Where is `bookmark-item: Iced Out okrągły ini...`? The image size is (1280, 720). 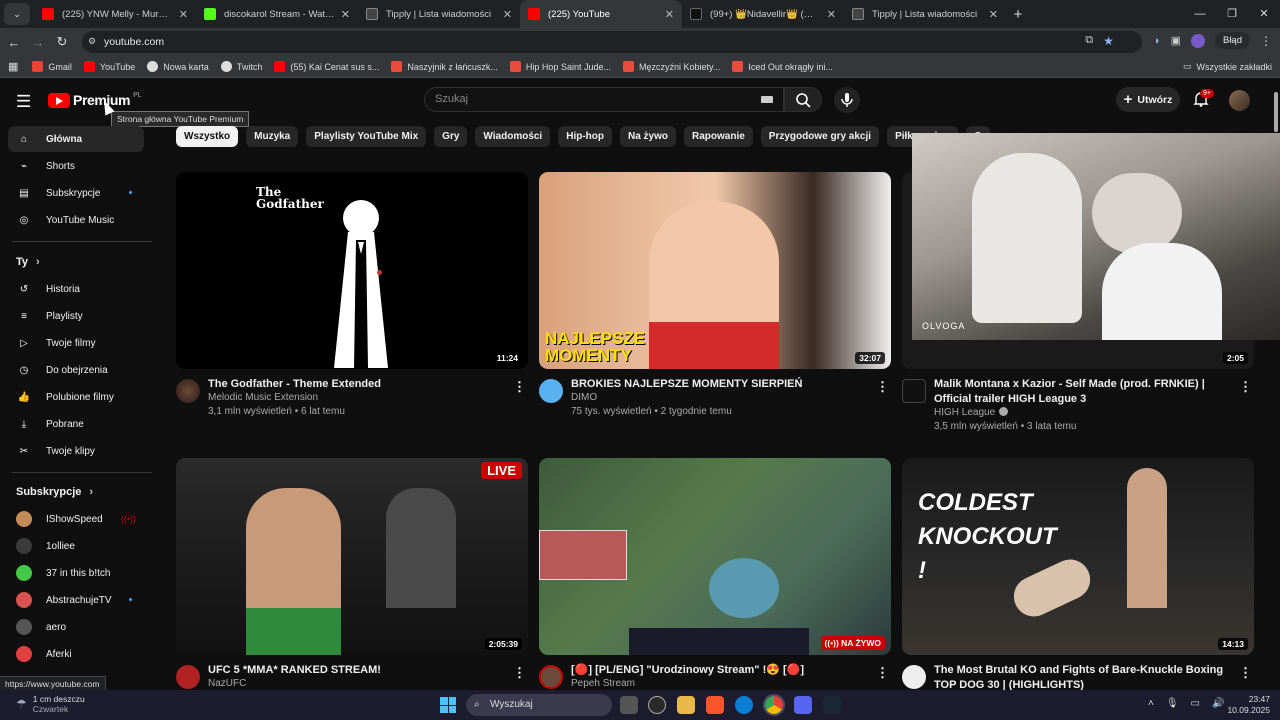 bookmark-item: Iced Out okrągły ini... is located at coordinates (782, 66).